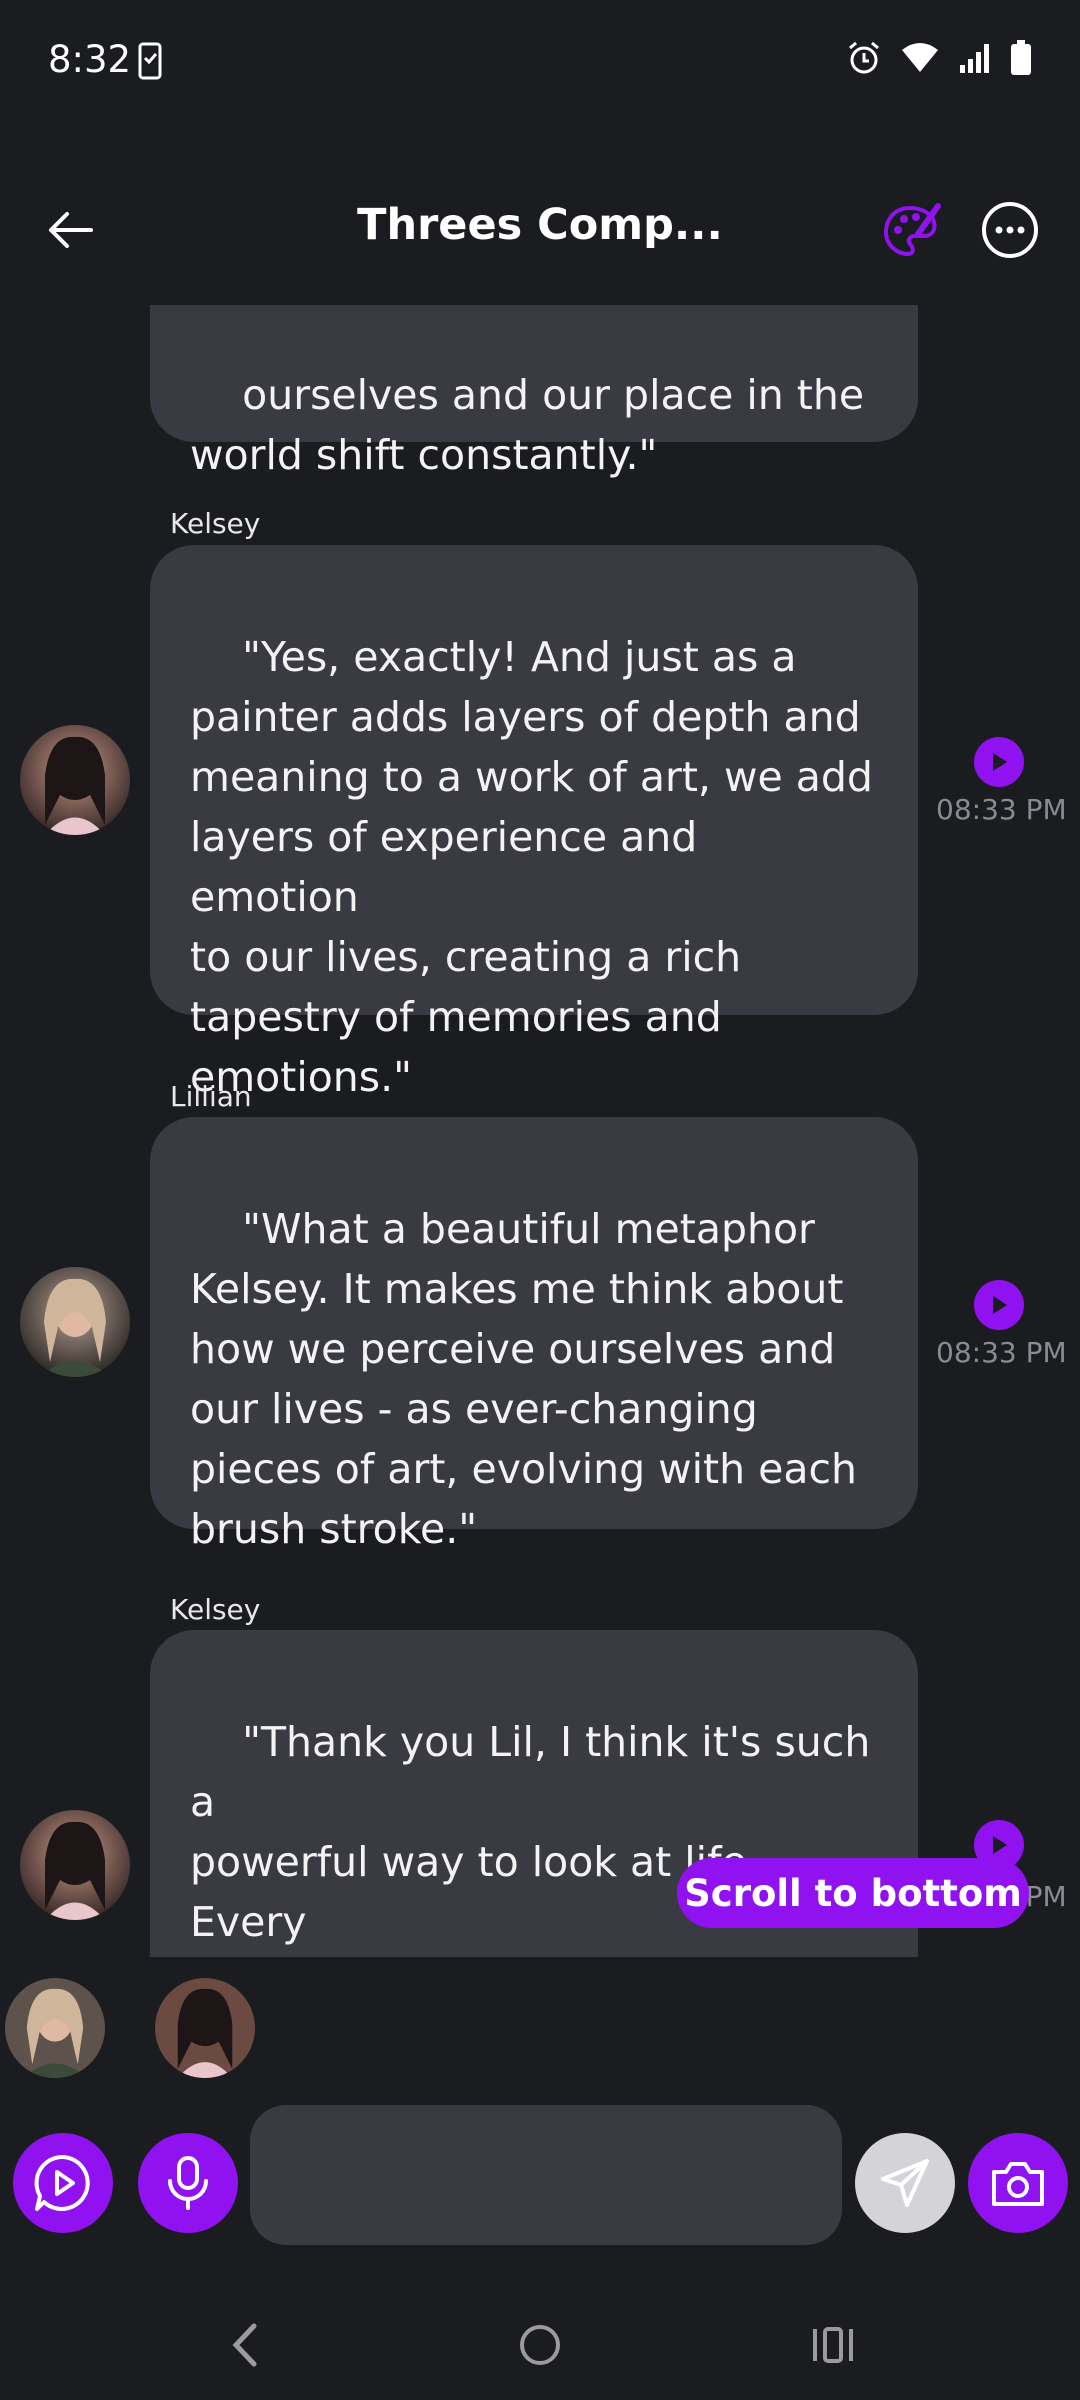 The height and width of the screenshot is (2400, 1080). I want to click on more-options-button, so click(1010, 230).